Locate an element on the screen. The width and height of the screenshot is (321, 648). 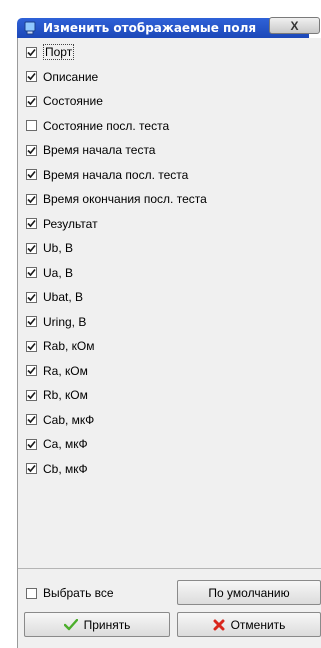
field-checkbox-item: Rb, кОм is located at coordinates (57, 395).